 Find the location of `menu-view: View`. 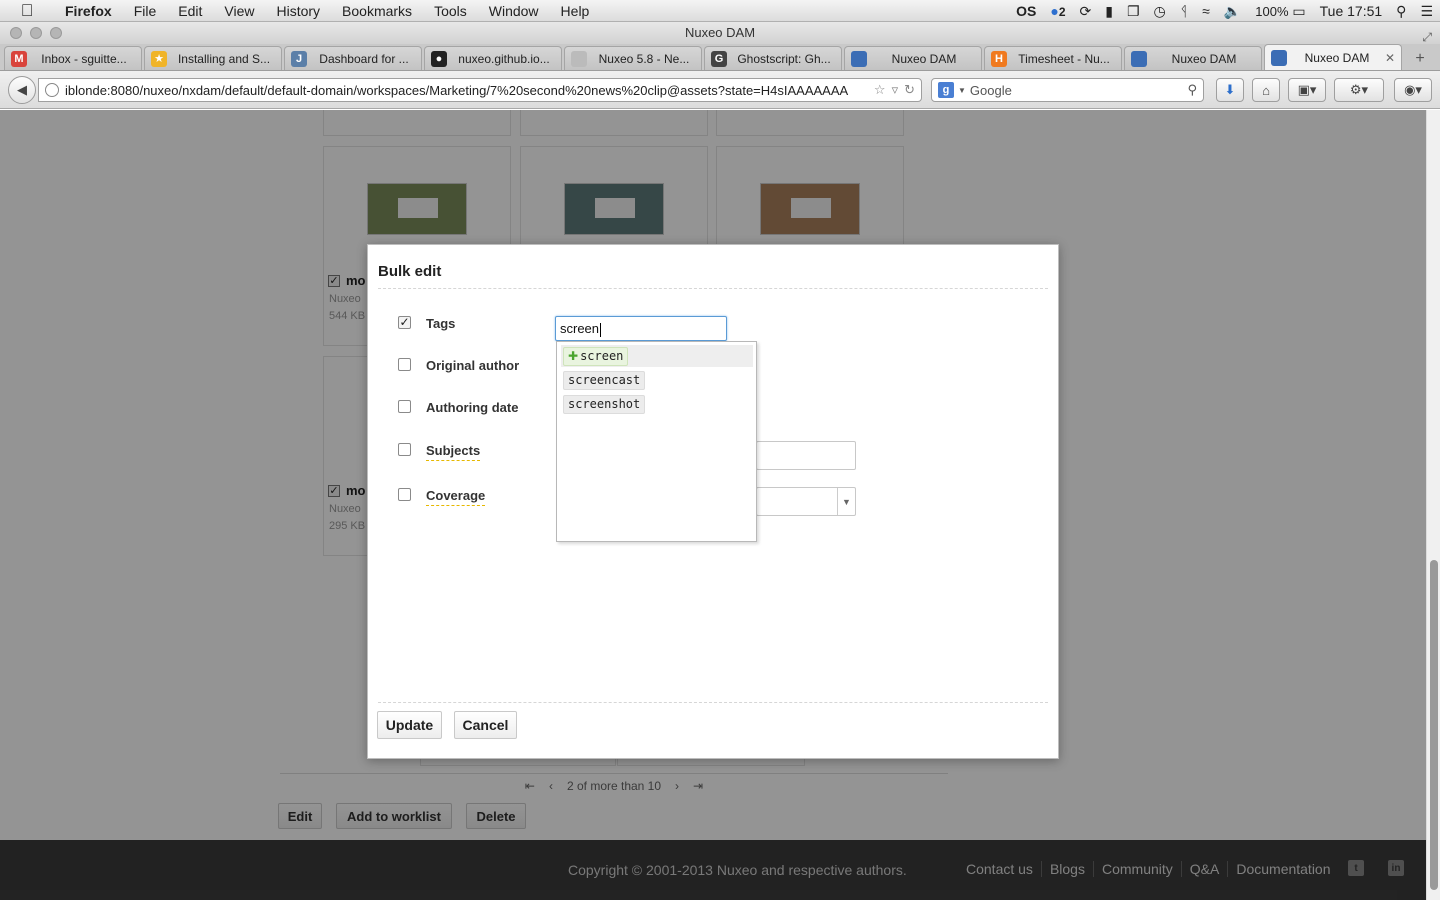

menu-view: View is located at coordinates (239, 11).